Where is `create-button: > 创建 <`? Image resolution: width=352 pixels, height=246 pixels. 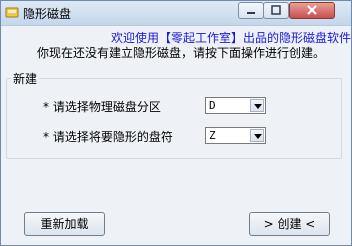 create-button: > 创建 < is located at coordinates (289, 224).